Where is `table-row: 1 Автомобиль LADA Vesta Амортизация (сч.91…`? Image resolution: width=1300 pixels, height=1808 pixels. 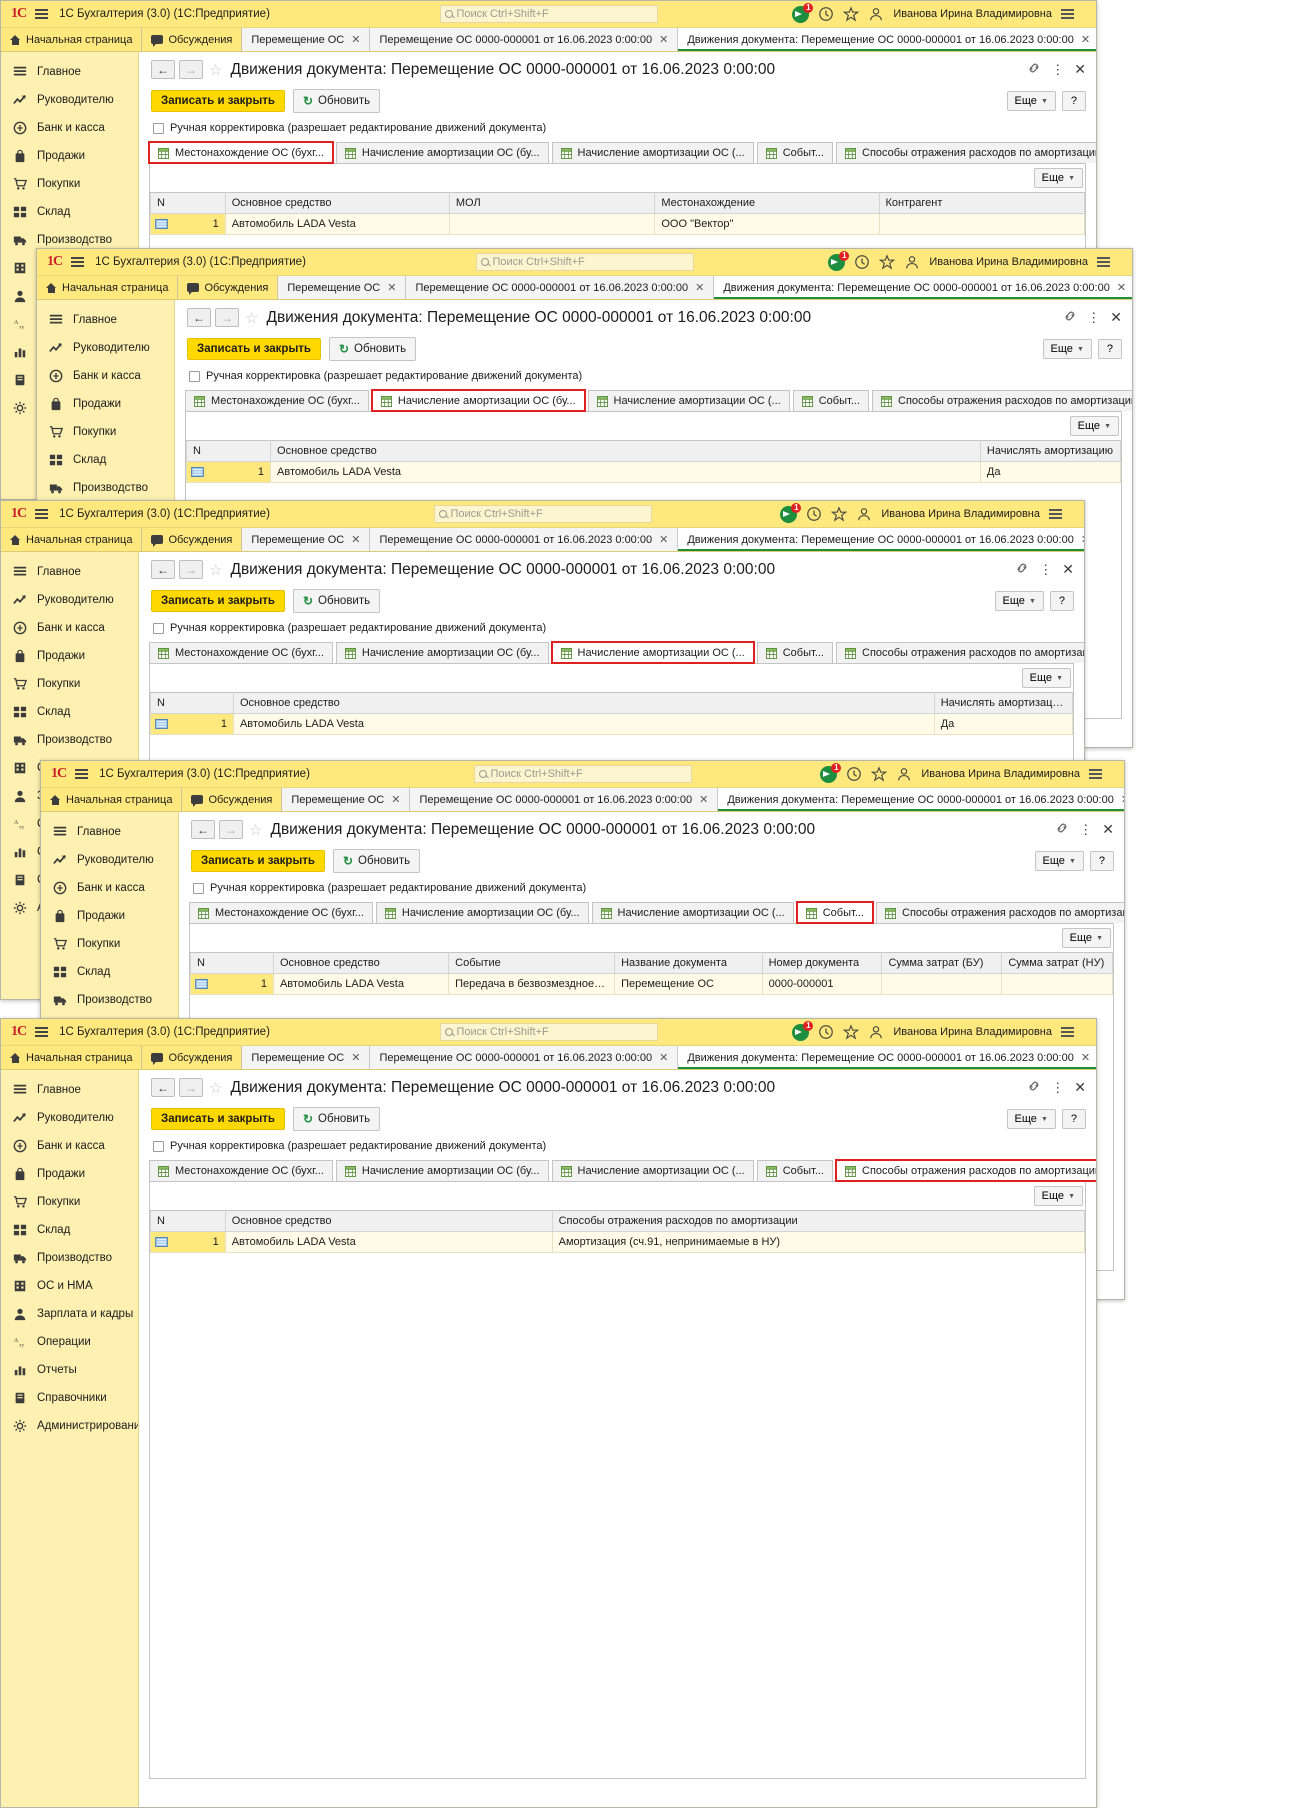
table-row: 1 Автомобиль LADA Vesta Амортизация (сч.91… is located at coordinates (618, 1242).